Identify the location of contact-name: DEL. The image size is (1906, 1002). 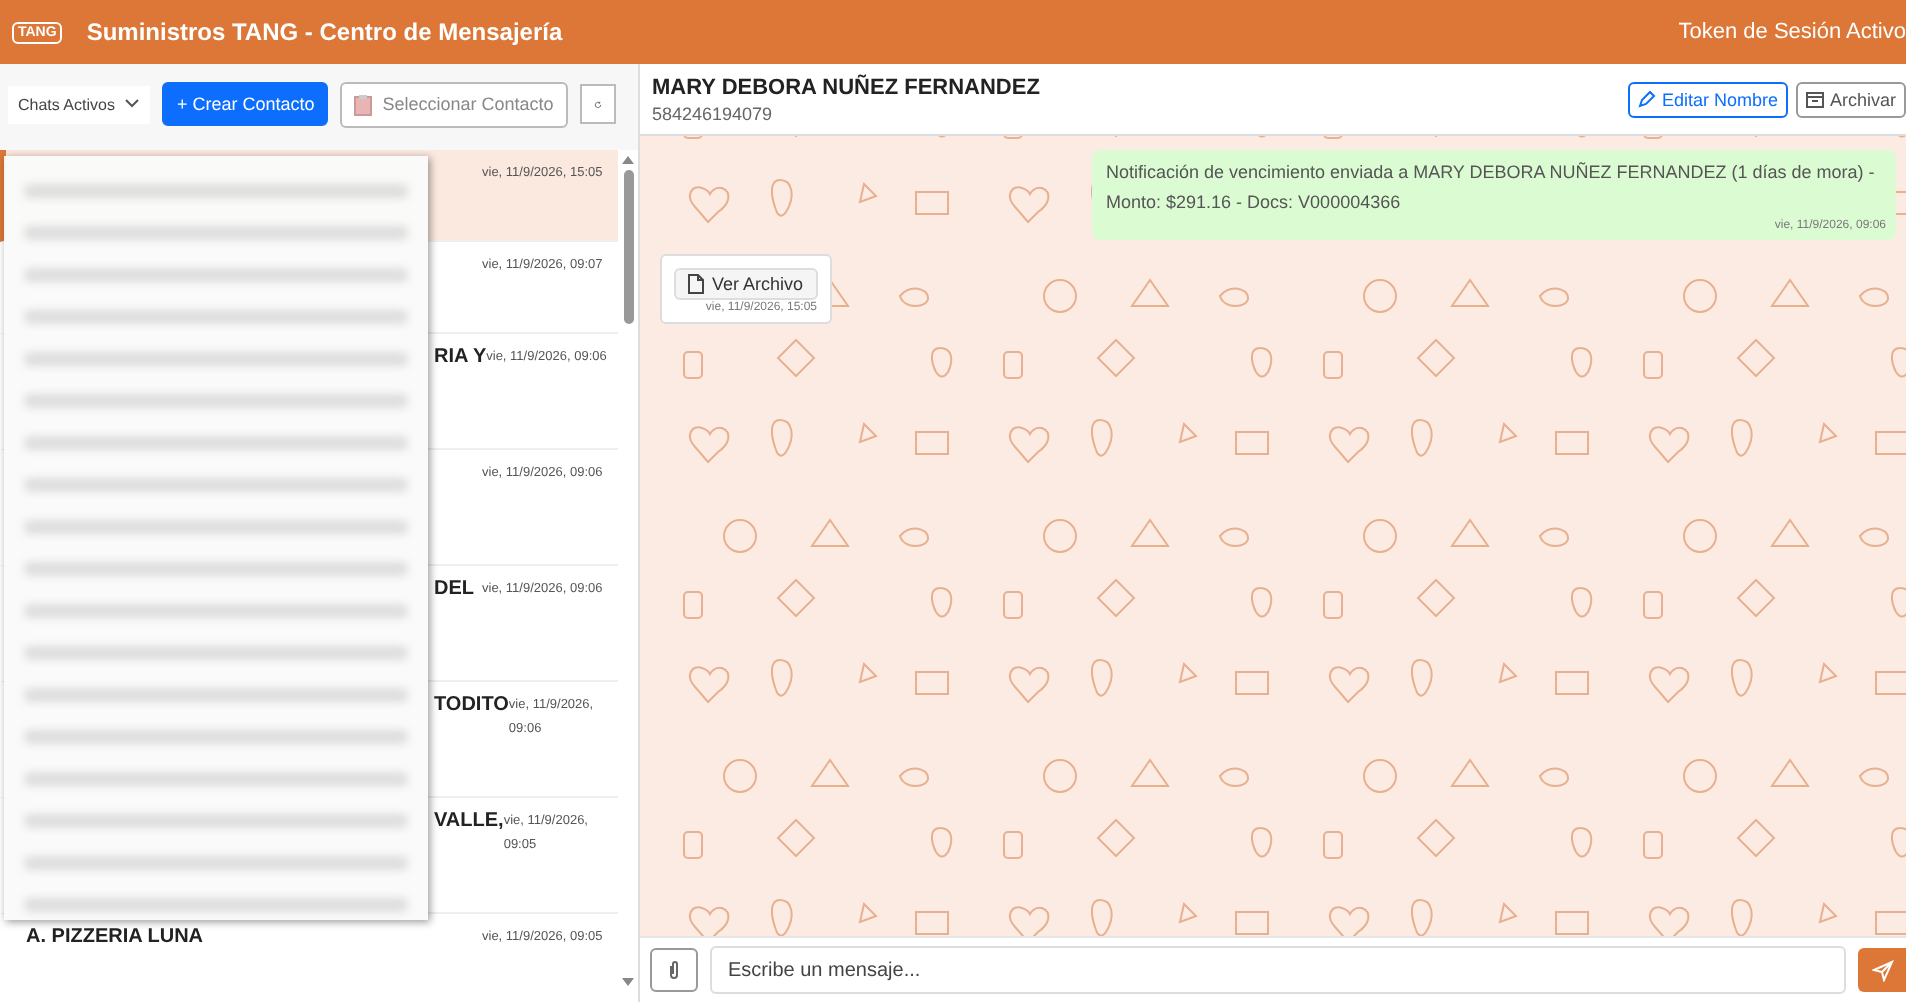
(454, 589).